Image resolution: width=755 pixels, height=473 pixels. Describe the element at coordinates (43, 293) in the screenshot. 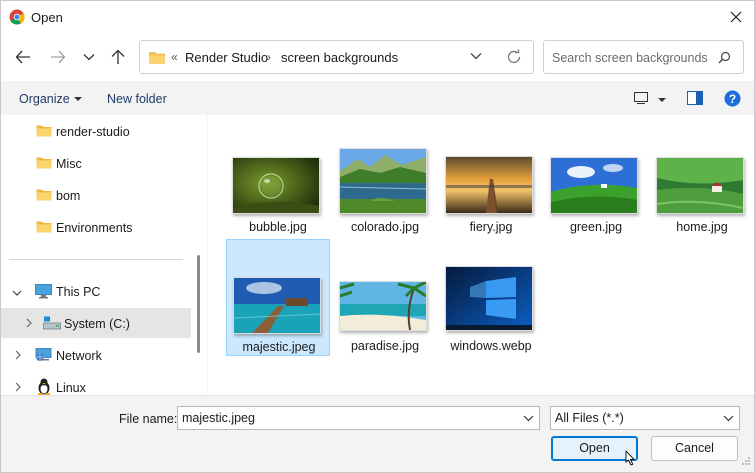

I see `pc-icon` at that location.